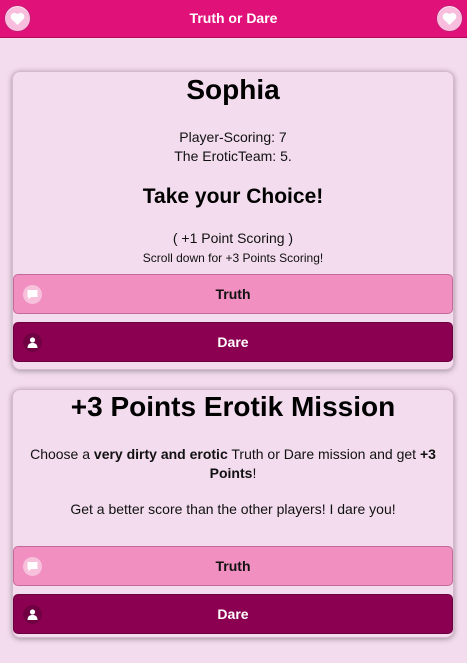 The image size is (467, 663). What do you see at coordinates (323, 454) in the screenshot?
I see `mission-text-part: Truth or Dare mission and get` at bounding box center [323, 454].